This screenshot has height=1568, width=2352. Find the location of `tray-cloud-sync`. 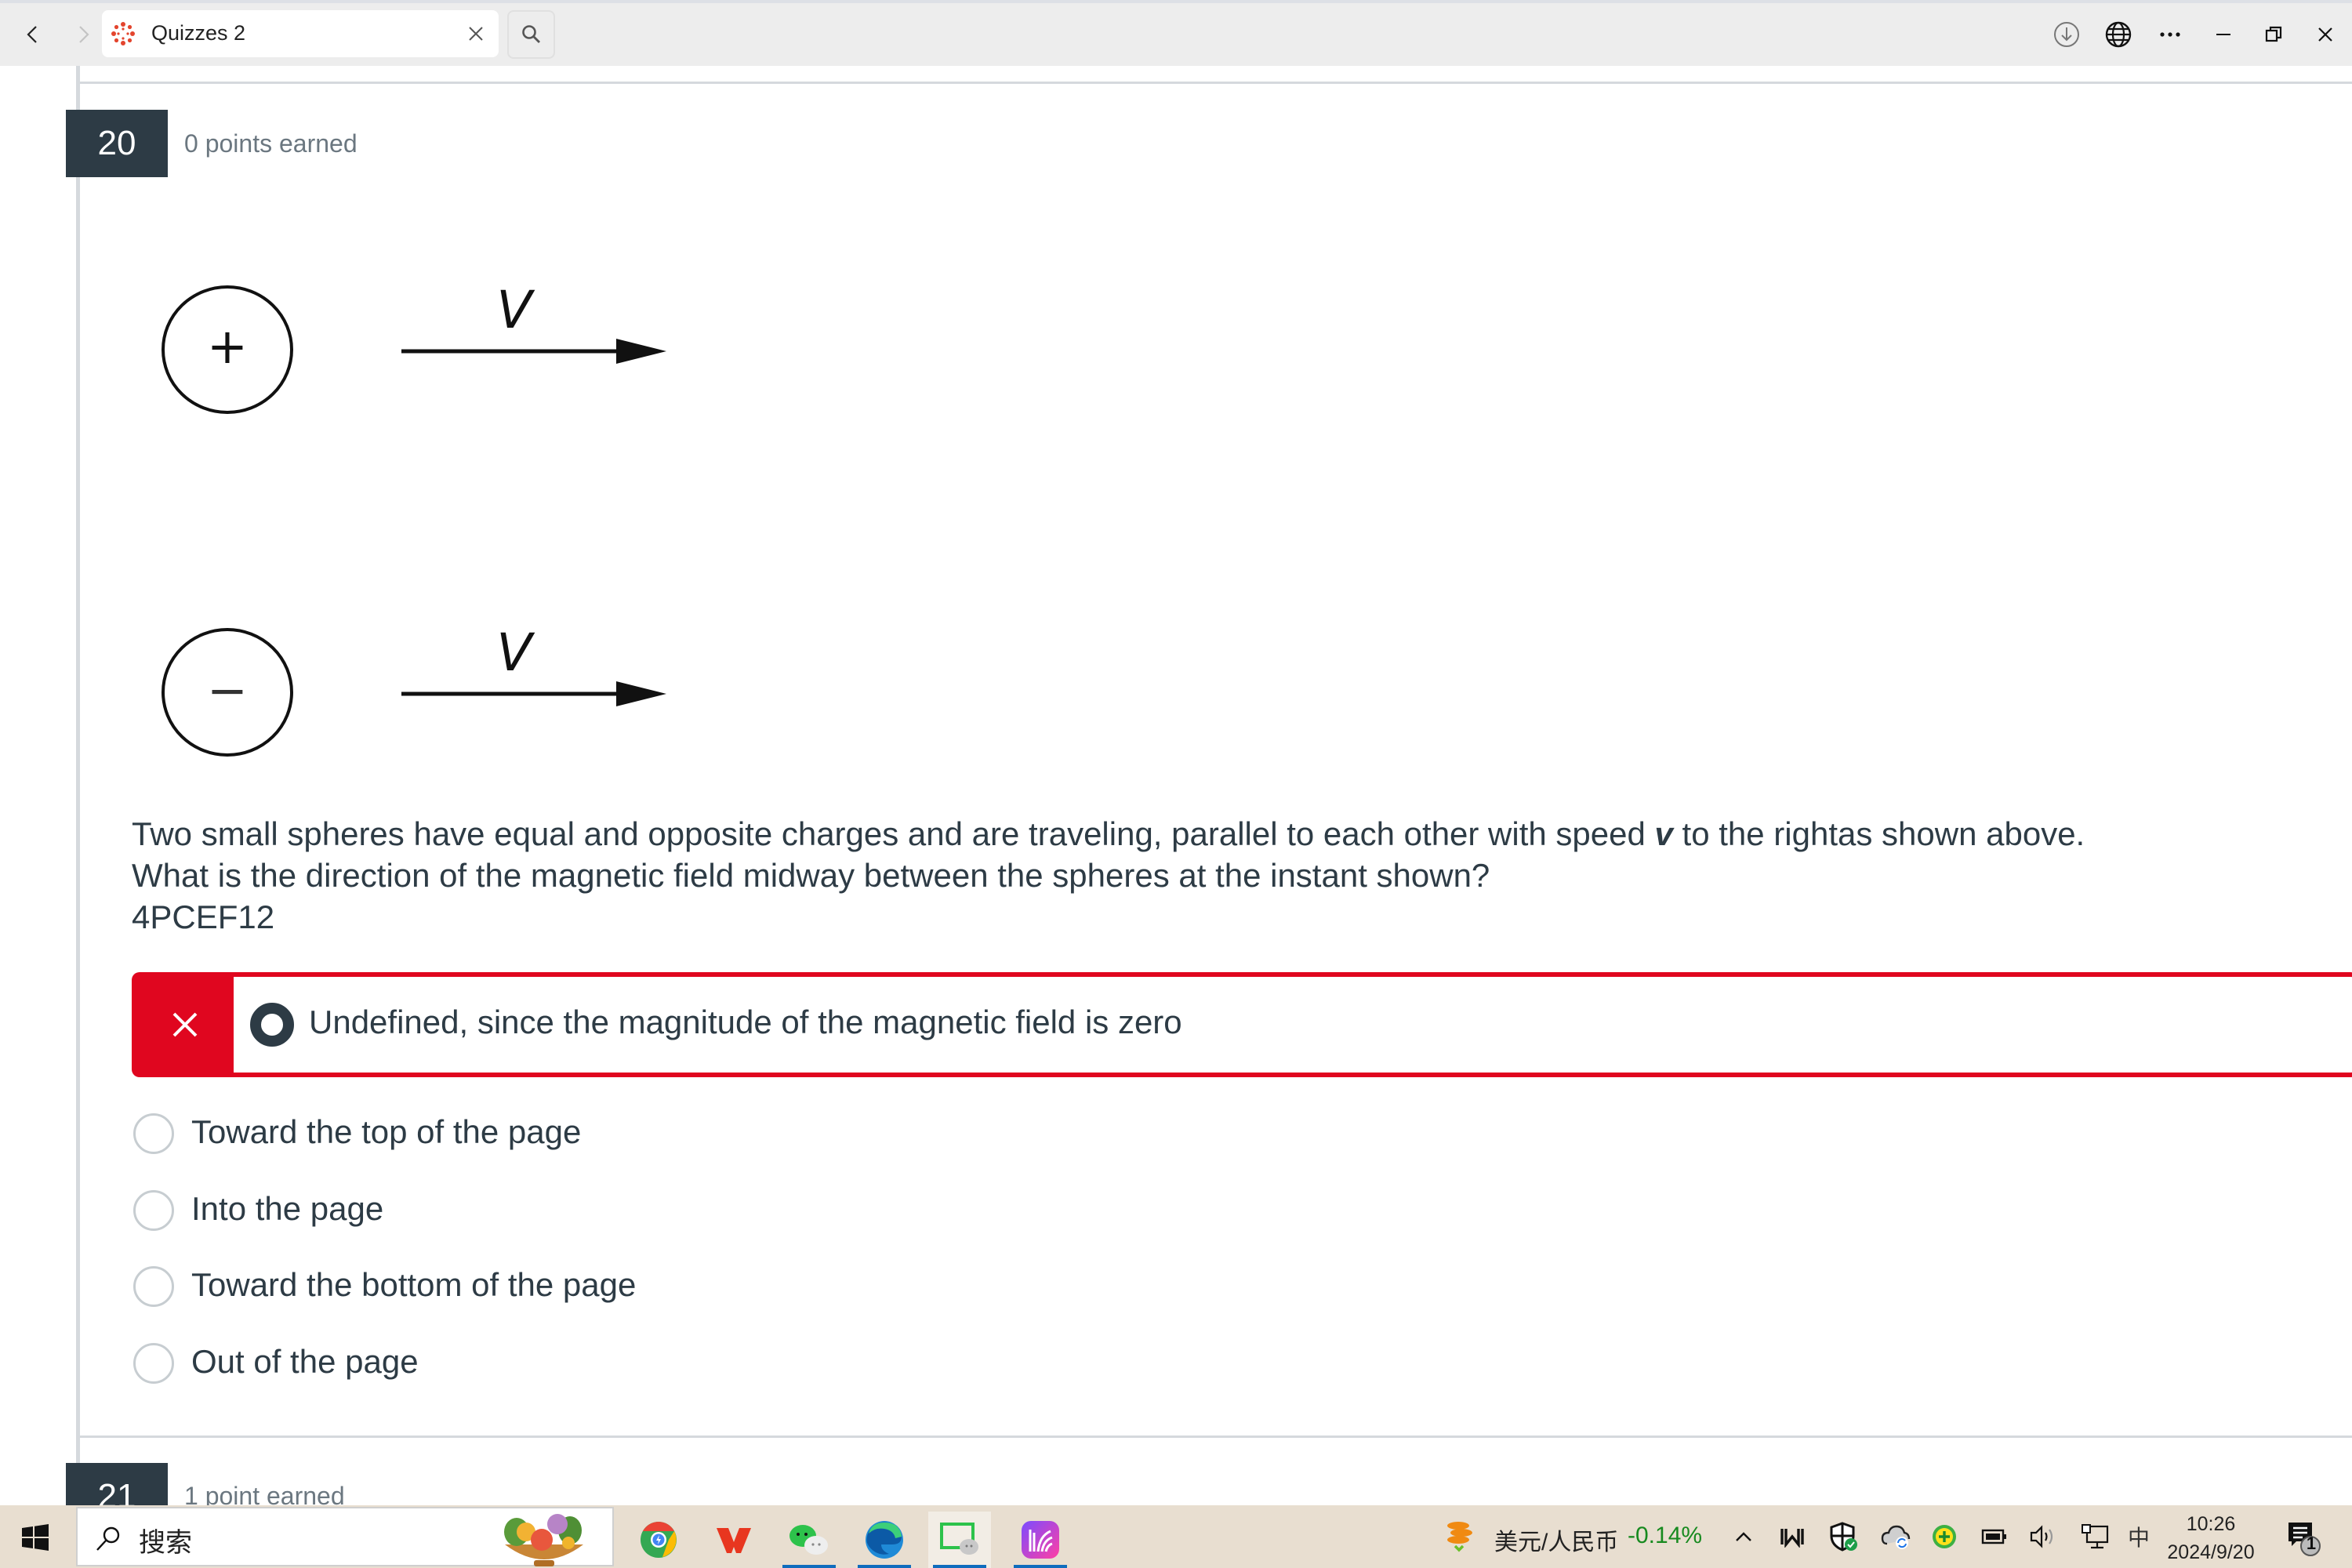

tray-cloud-sync is located at coordinates (1895, 1536).